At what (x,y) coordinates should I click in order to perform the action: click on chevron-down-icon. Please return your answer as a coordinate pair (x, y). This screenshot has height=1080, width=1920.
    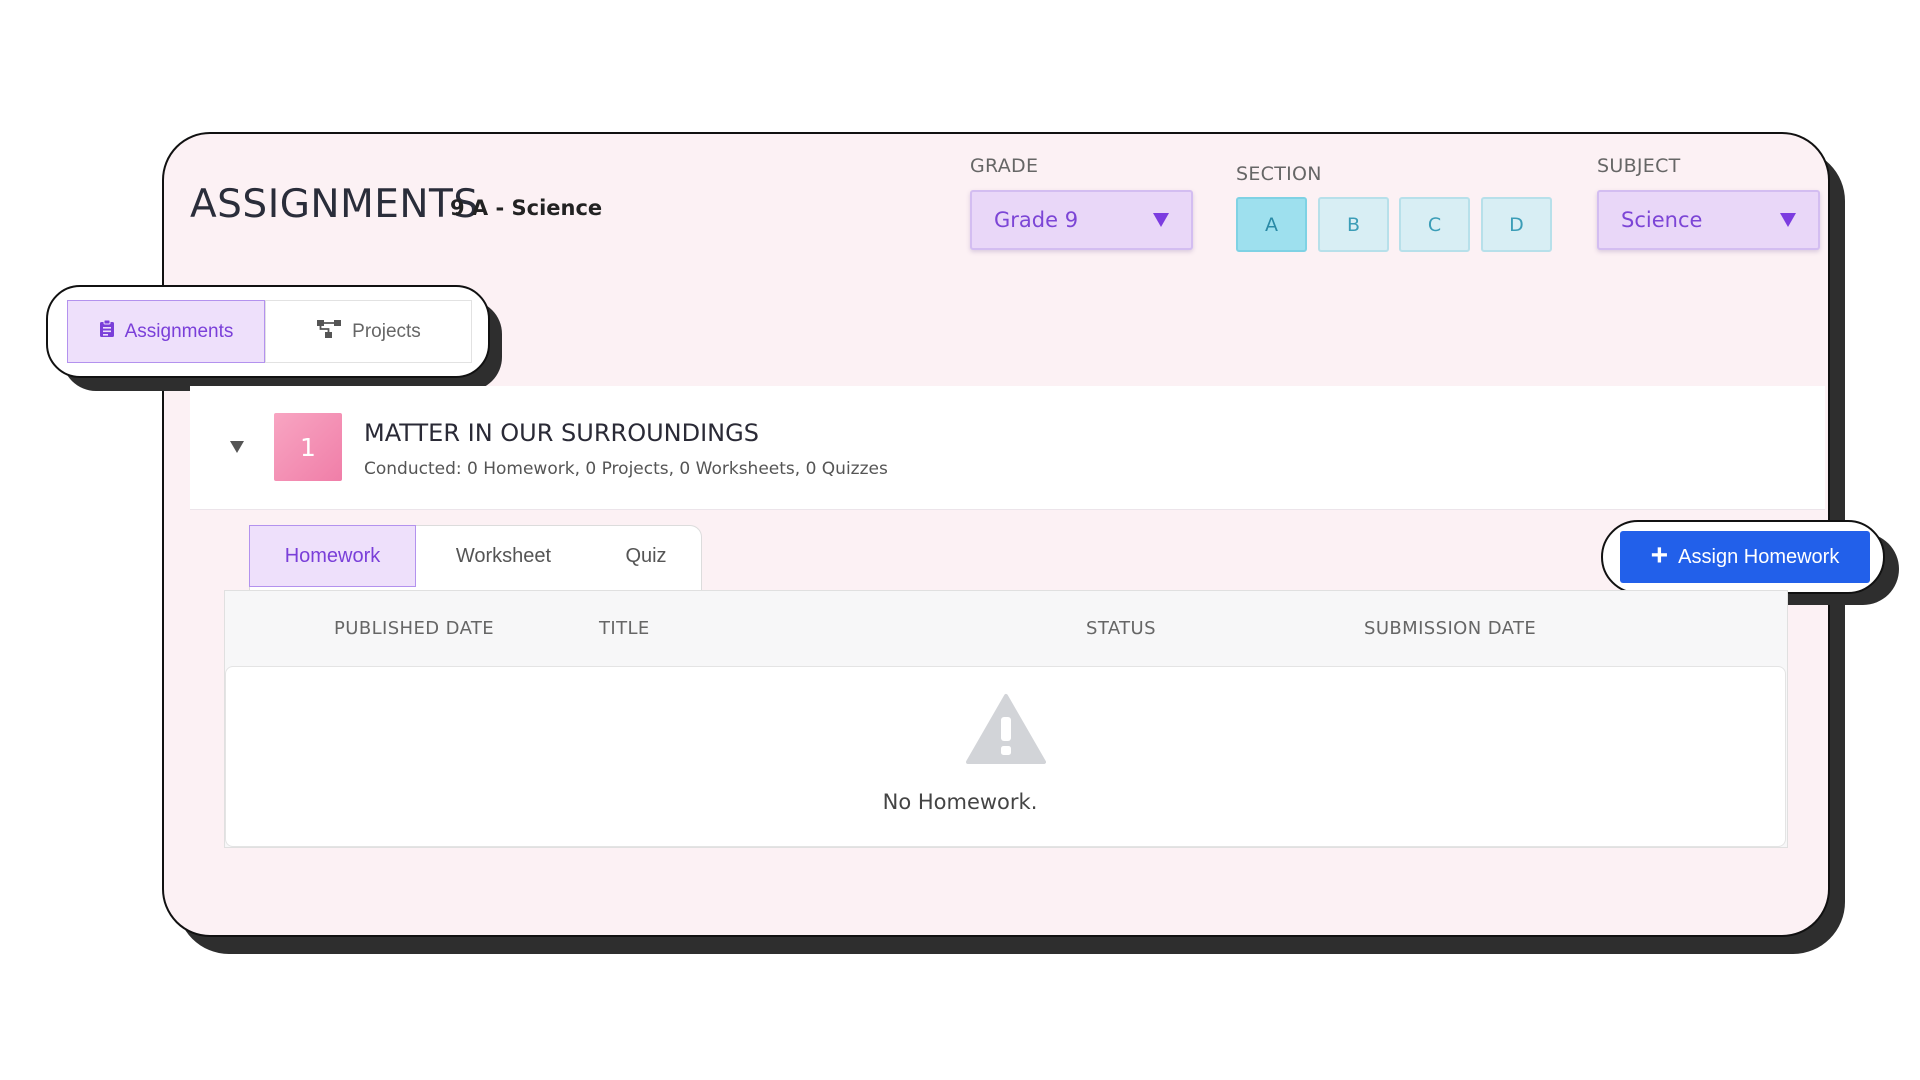
    Looking at the image, I should click on (237, 447).